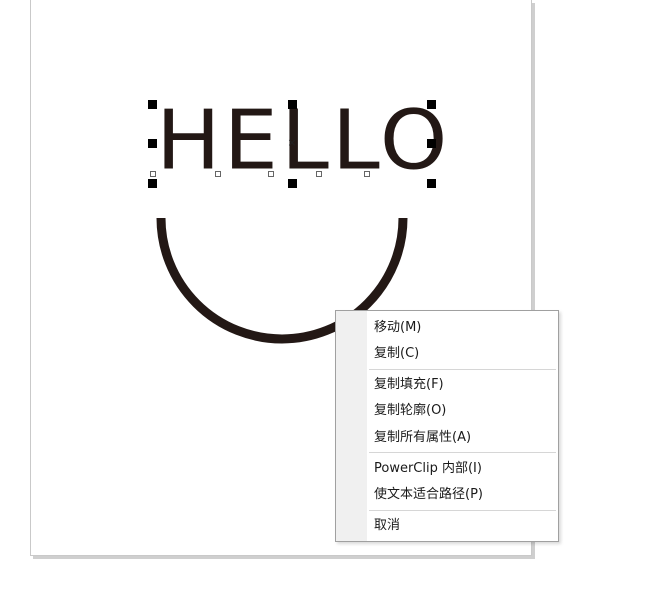 Image resolution: width=660 pixels, height=600 pixels. I want to click on selection-handle-top-left, so click(152, 104).